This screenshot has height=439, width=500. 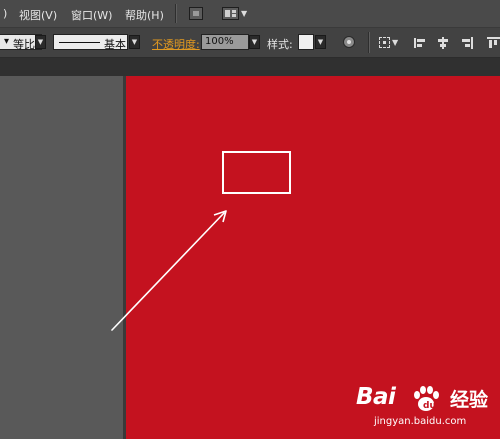 I want to click on watermark-brand-suffix: 经验, so click(x=469, y=400).